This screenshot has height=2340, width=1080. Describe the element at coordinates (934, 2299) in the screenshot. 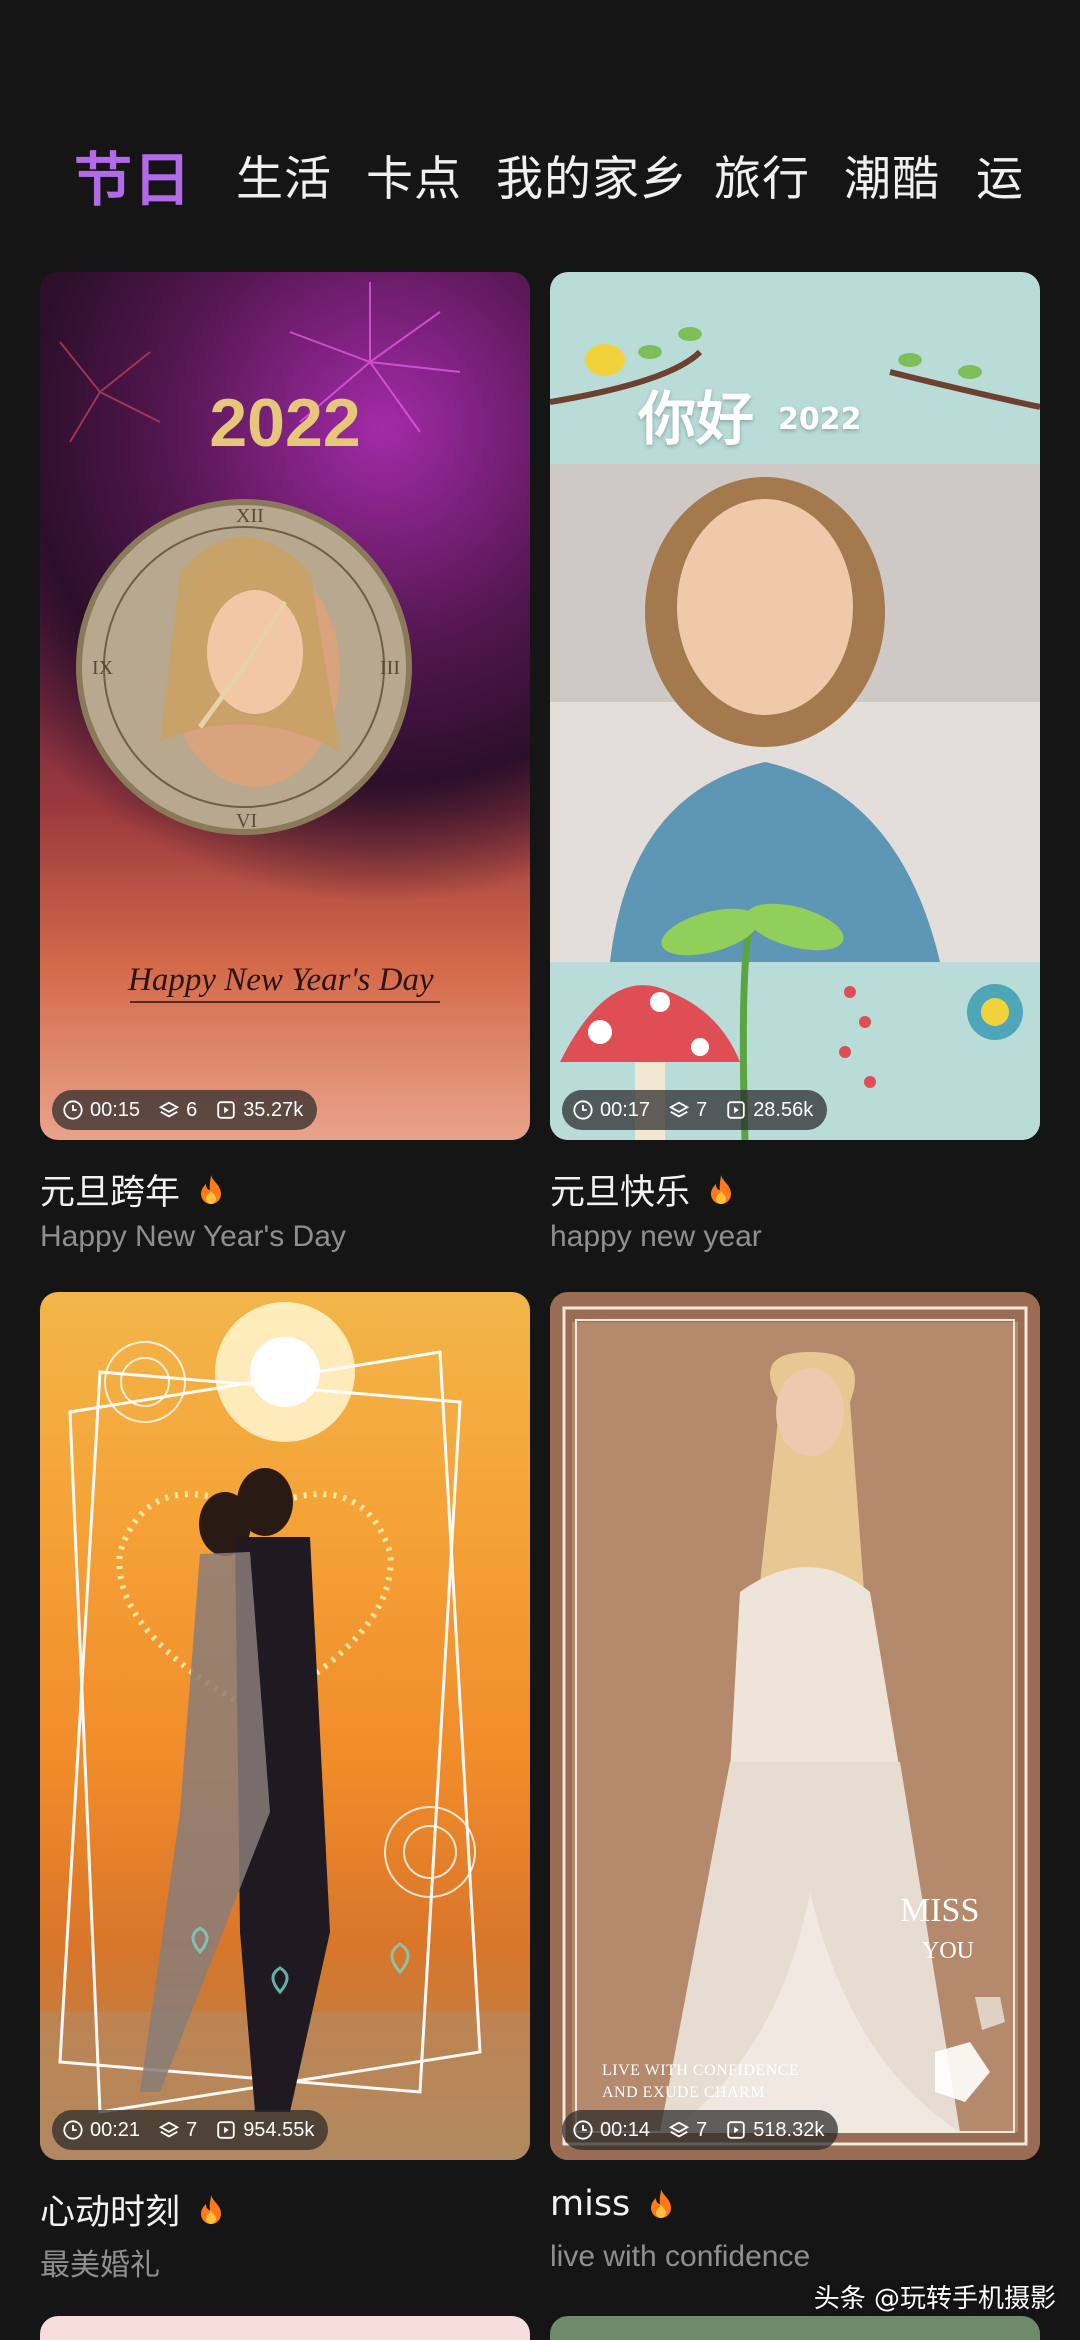

I see `watermark: 头条 @玩转手机摄影` at that location.